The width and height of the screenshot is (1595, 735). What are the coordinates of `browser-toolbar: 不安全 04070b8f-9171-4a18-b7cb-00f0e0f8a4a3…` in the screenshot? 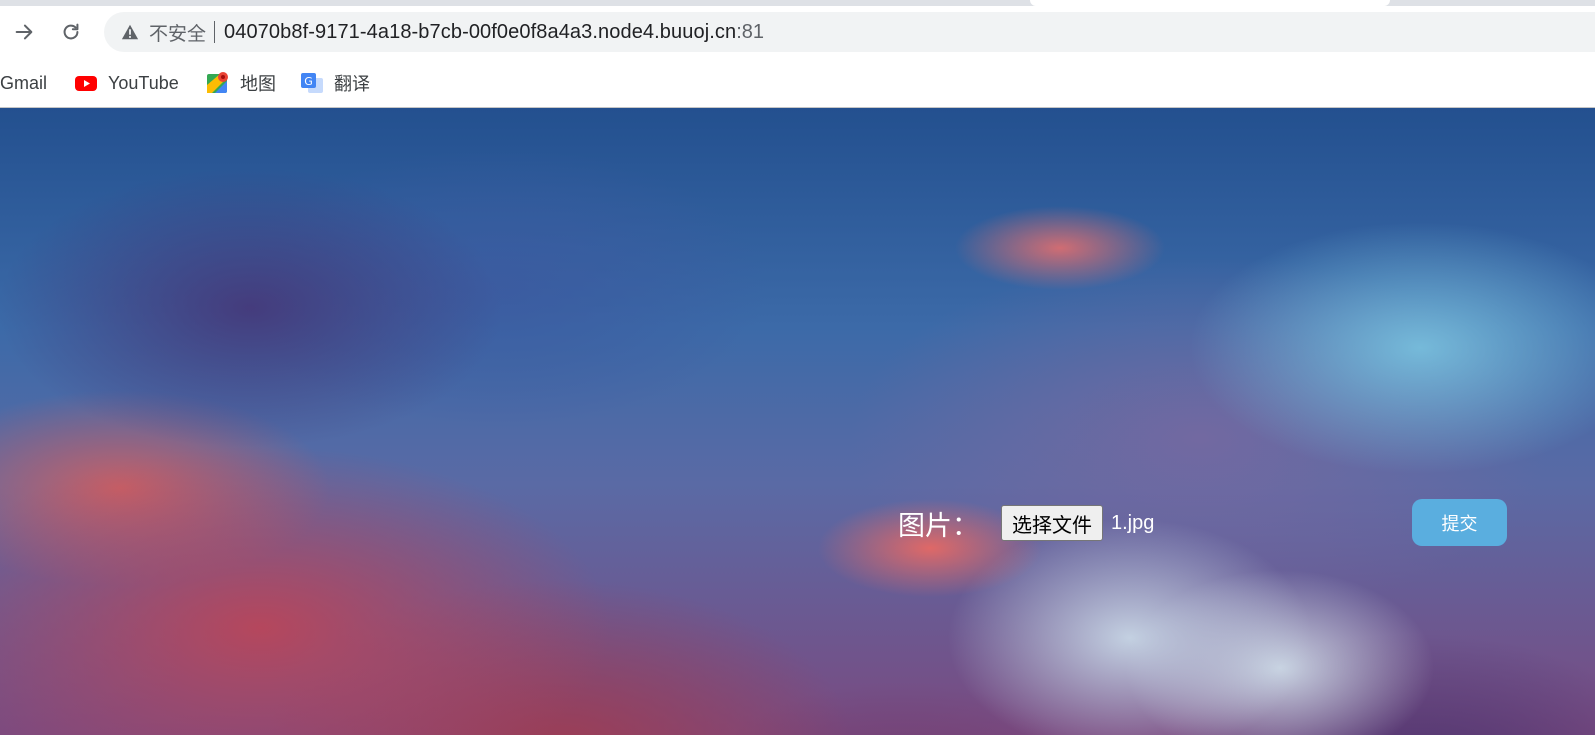 It's located at (797, 34).